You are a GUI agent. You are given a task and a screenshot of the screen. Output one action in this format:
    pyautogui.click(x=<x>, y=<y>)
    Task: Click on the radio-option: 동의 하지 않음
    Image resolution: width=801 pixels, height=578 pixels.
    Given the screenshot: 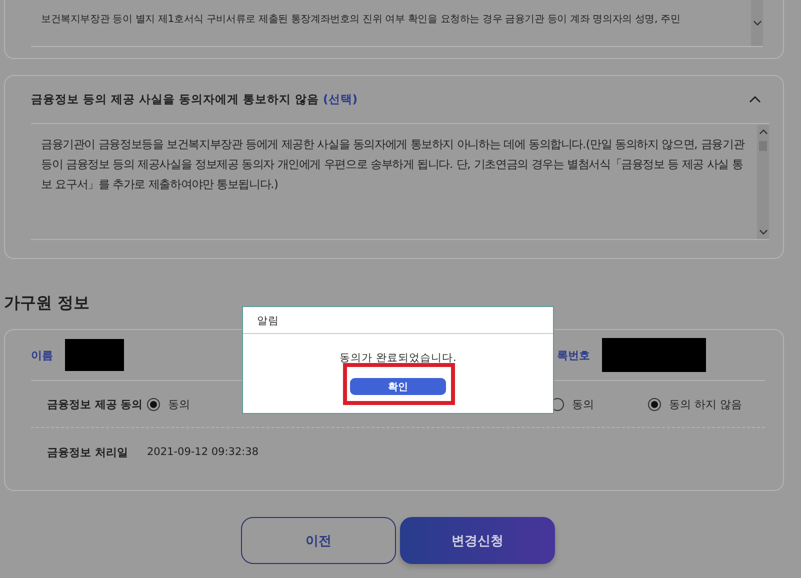 What is the action you would take?
    pyautogui.click(x=696, y=404)
    